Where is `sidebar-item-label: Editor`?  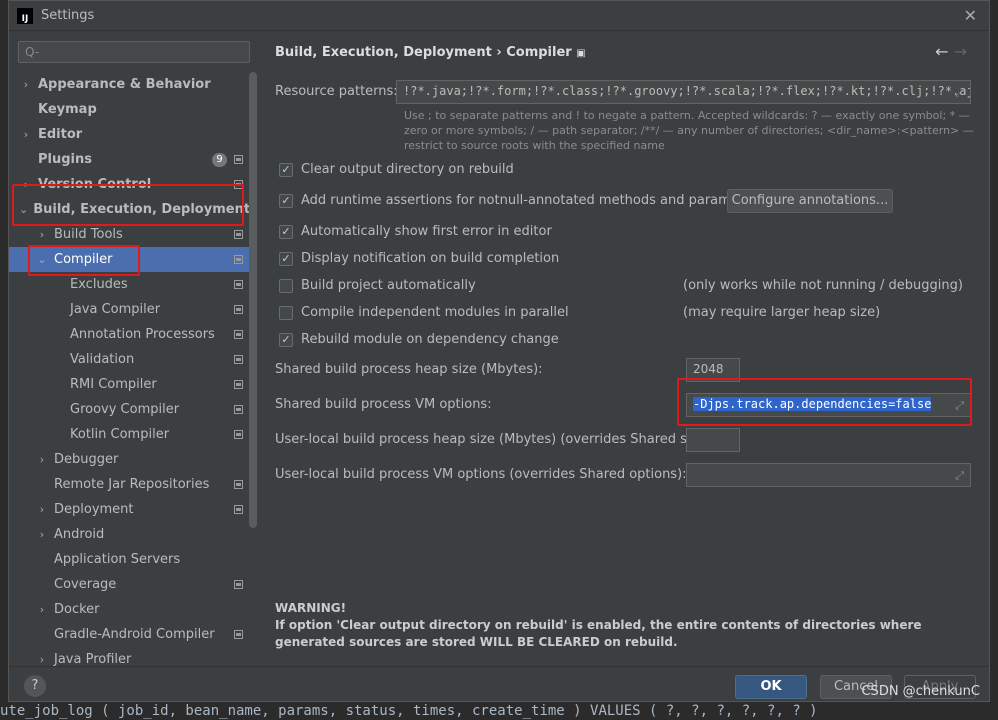 sidebar-item-label: Editor is located at coordinates (60, 134).